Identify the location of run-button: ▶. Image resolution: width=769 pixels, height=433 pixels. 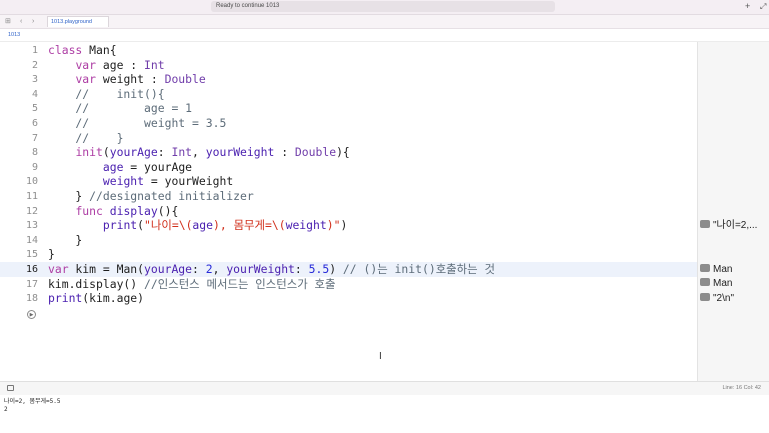
(31, 314).